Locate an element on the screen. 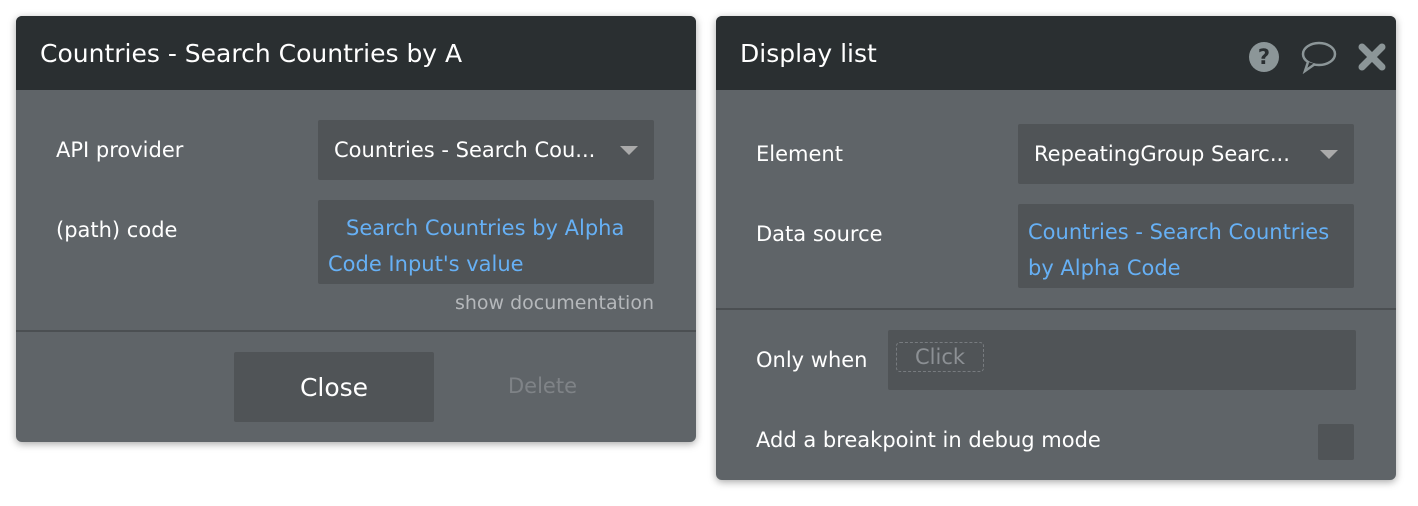  panel-title: Countries - Search Countries by A is located at coordinates (356, 53).